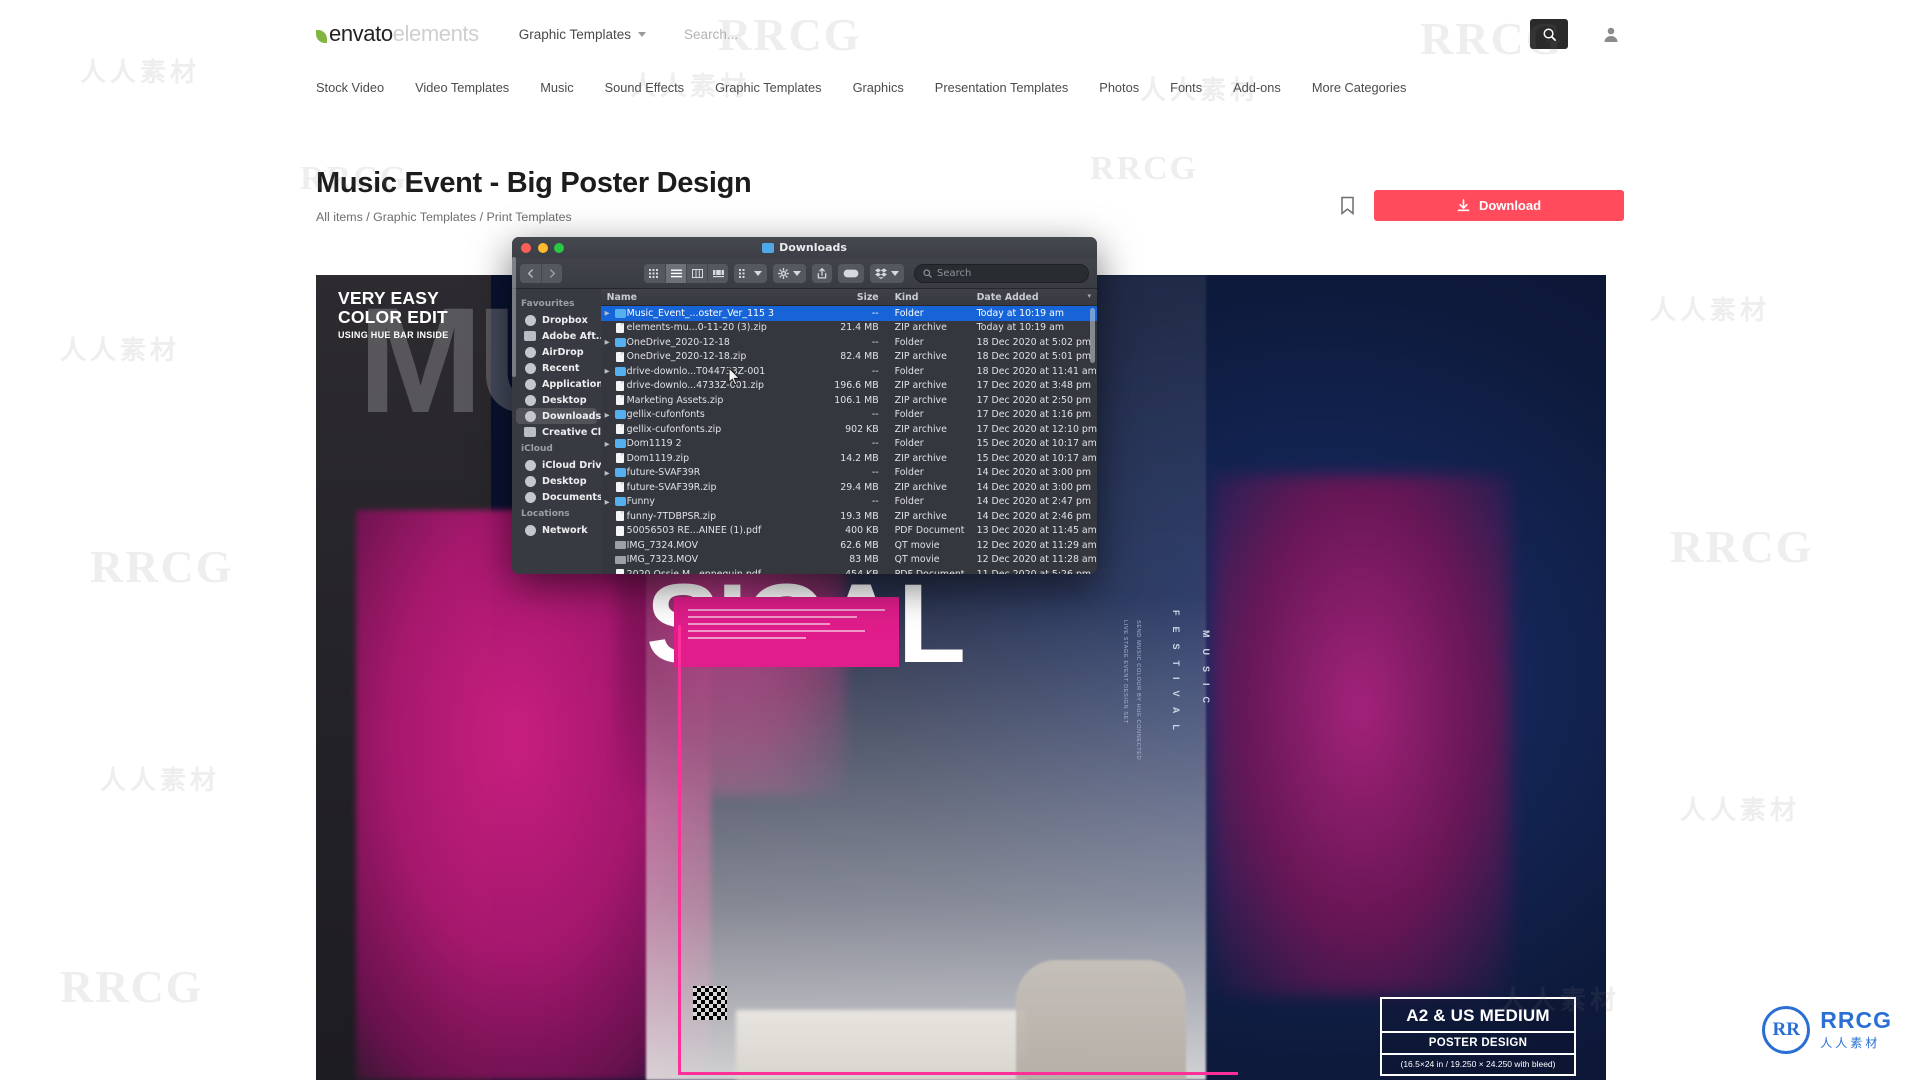 Image resolution: width=1920 pixels, height=1080 pixels. I want to click on nav-item-video-templates: Video Templates, so click(462, 87).